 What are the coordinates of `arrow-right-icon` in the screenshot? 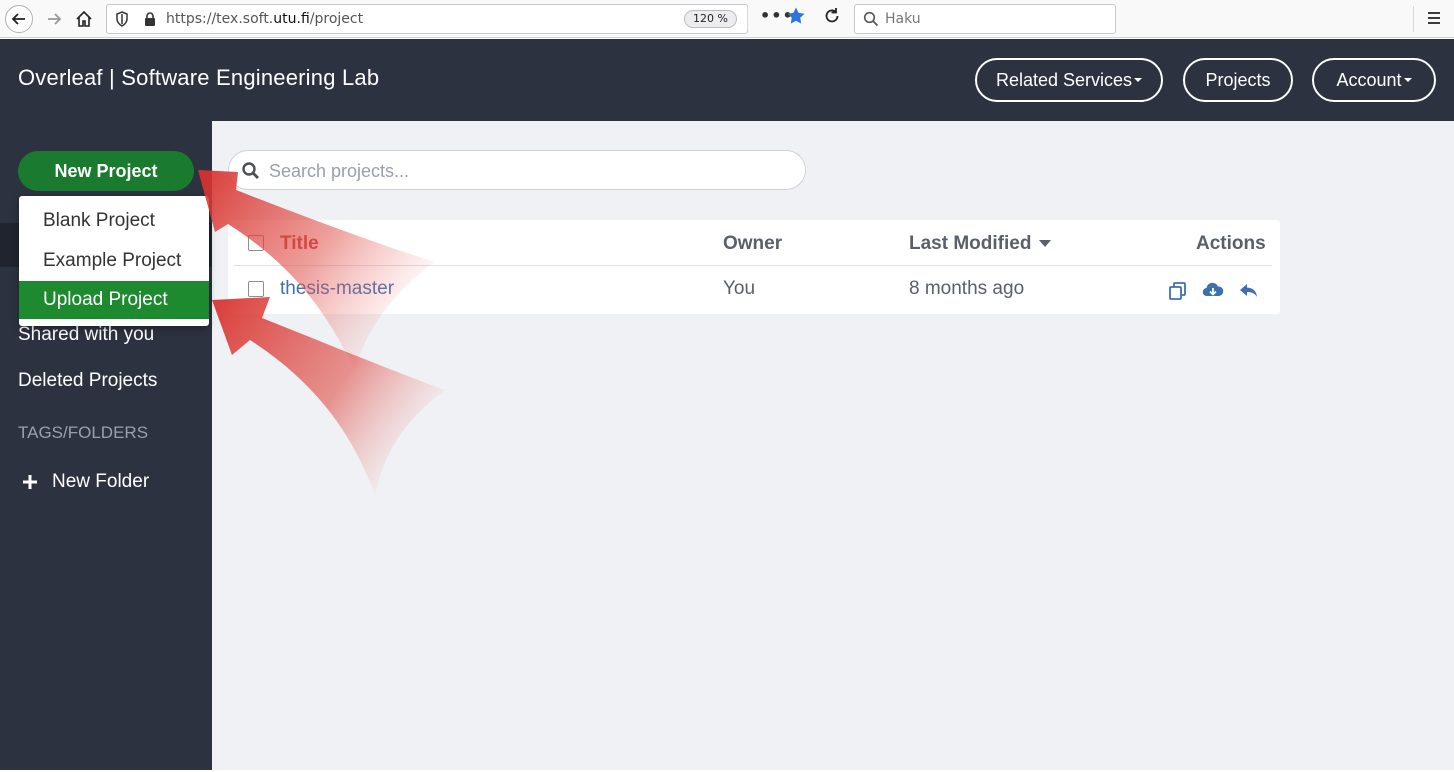 It's located at (55, 19).